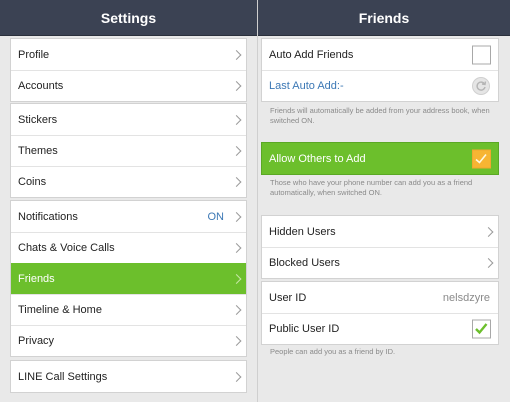 Image resolution: width=510 pixels, height=402 pixels. I want to click on auto-add-group: Auto Add Friends Last Auto Add:-, so click(380, 70).